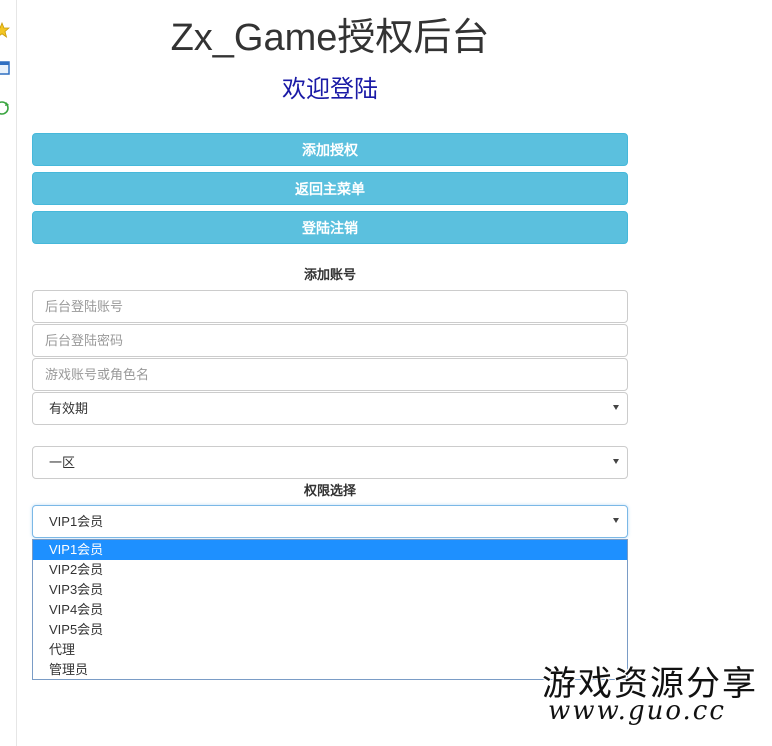 This screenshot has height=746, width=772. What do you see at coordinates (330, 149) in the screenshot?
I see `add-auth-button: 添加授权` at bounding box center [330, 149].